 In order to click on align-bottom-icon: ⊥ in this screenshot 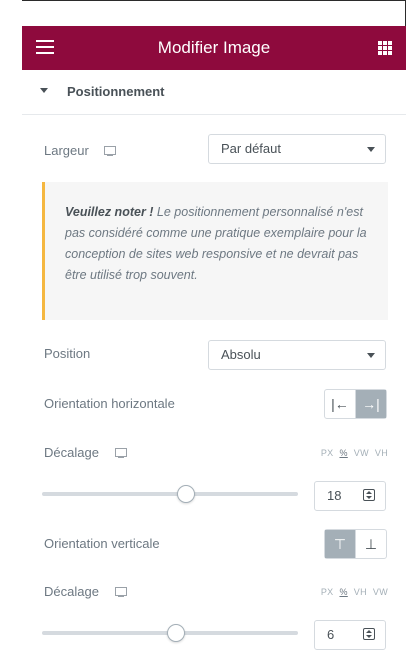, I will do `click(370, 544)`.